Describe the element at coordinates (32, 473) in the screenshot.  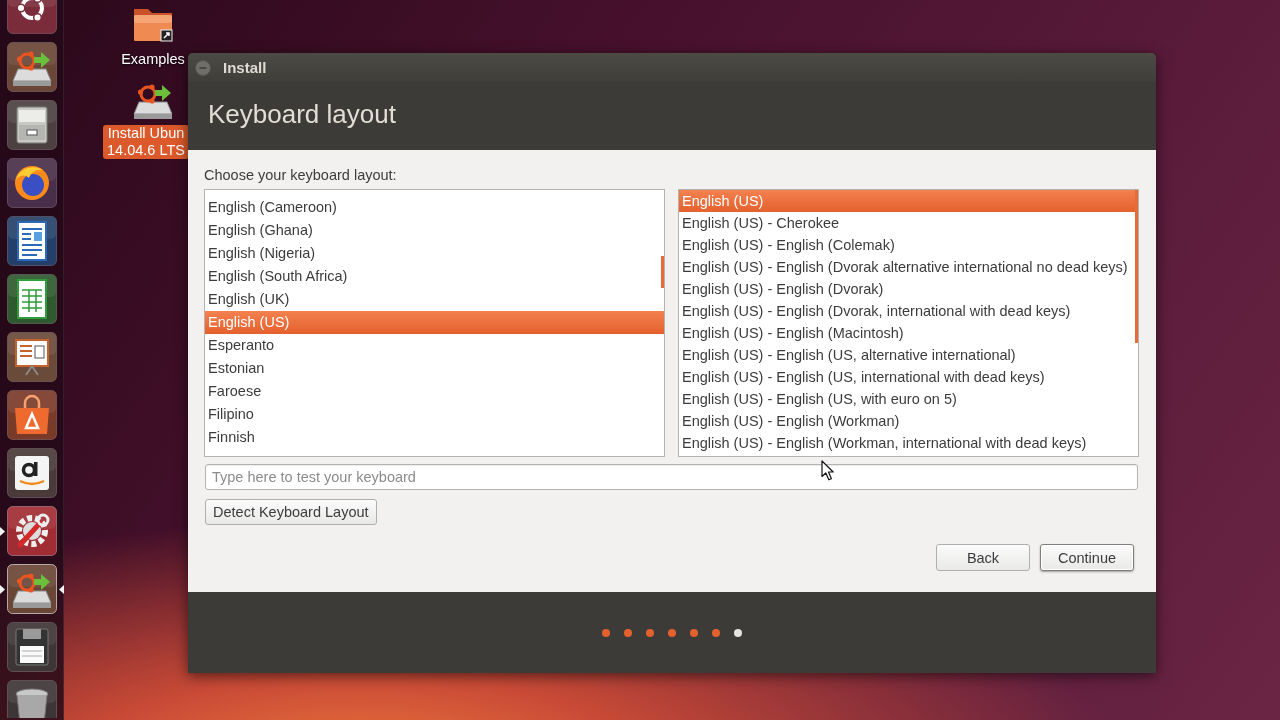
I see `letter-a-icon` at that location.